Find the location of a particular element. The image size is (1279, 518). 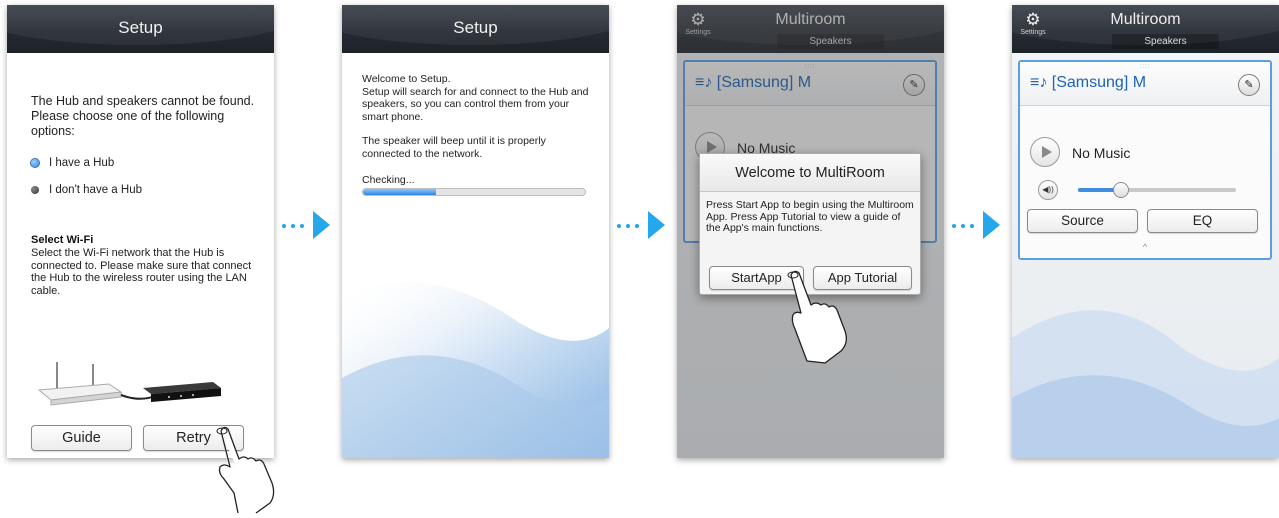

guide-button: Guide is located at coordinates (81, 438).